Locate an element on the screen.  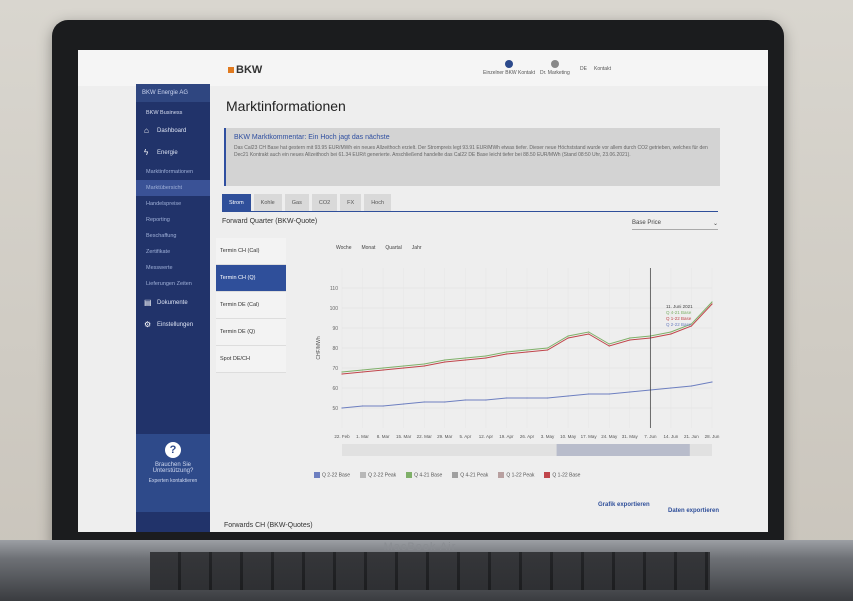
laptop-brand-label: MacBook Air is located at coordinates (420, 547).